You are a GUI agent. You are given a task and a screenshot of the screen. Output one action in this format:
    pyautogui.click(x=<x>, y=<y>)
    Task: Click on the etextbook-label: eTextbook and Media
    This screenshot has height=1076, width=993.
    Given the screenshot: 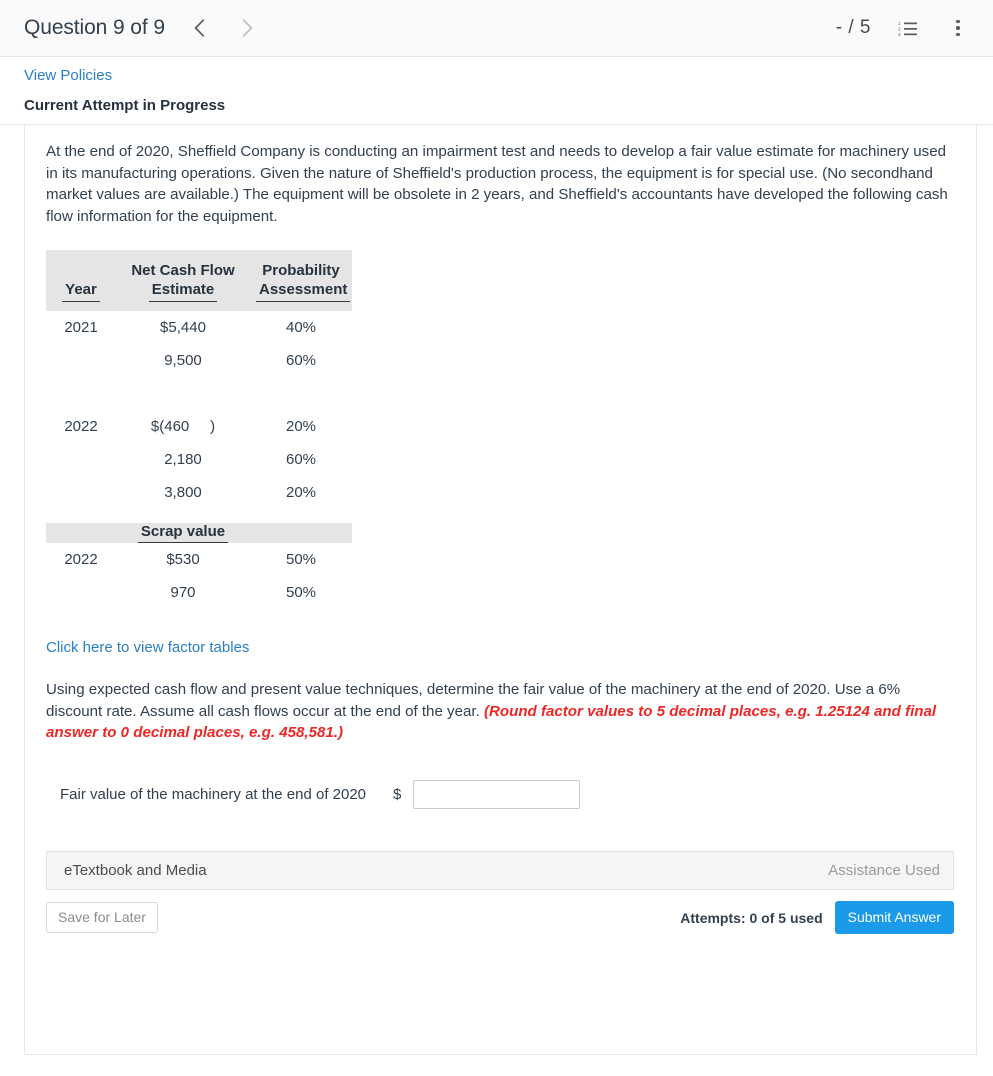 What is the action you would take?
    pyautogui.click(x=135, y=870)
    